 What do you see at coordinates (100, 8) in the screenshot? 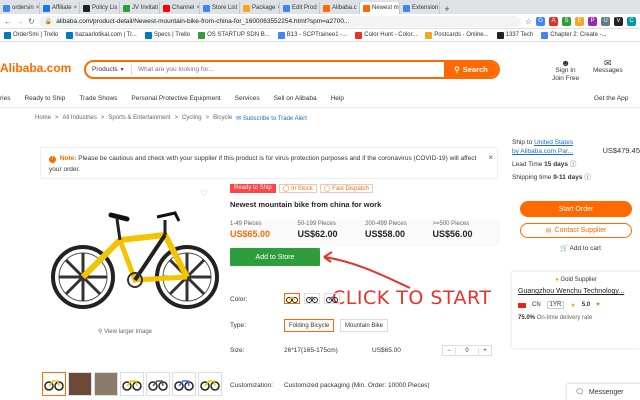
I see `browser-tab: Policy Lis×` at bounding box center [100, 8].